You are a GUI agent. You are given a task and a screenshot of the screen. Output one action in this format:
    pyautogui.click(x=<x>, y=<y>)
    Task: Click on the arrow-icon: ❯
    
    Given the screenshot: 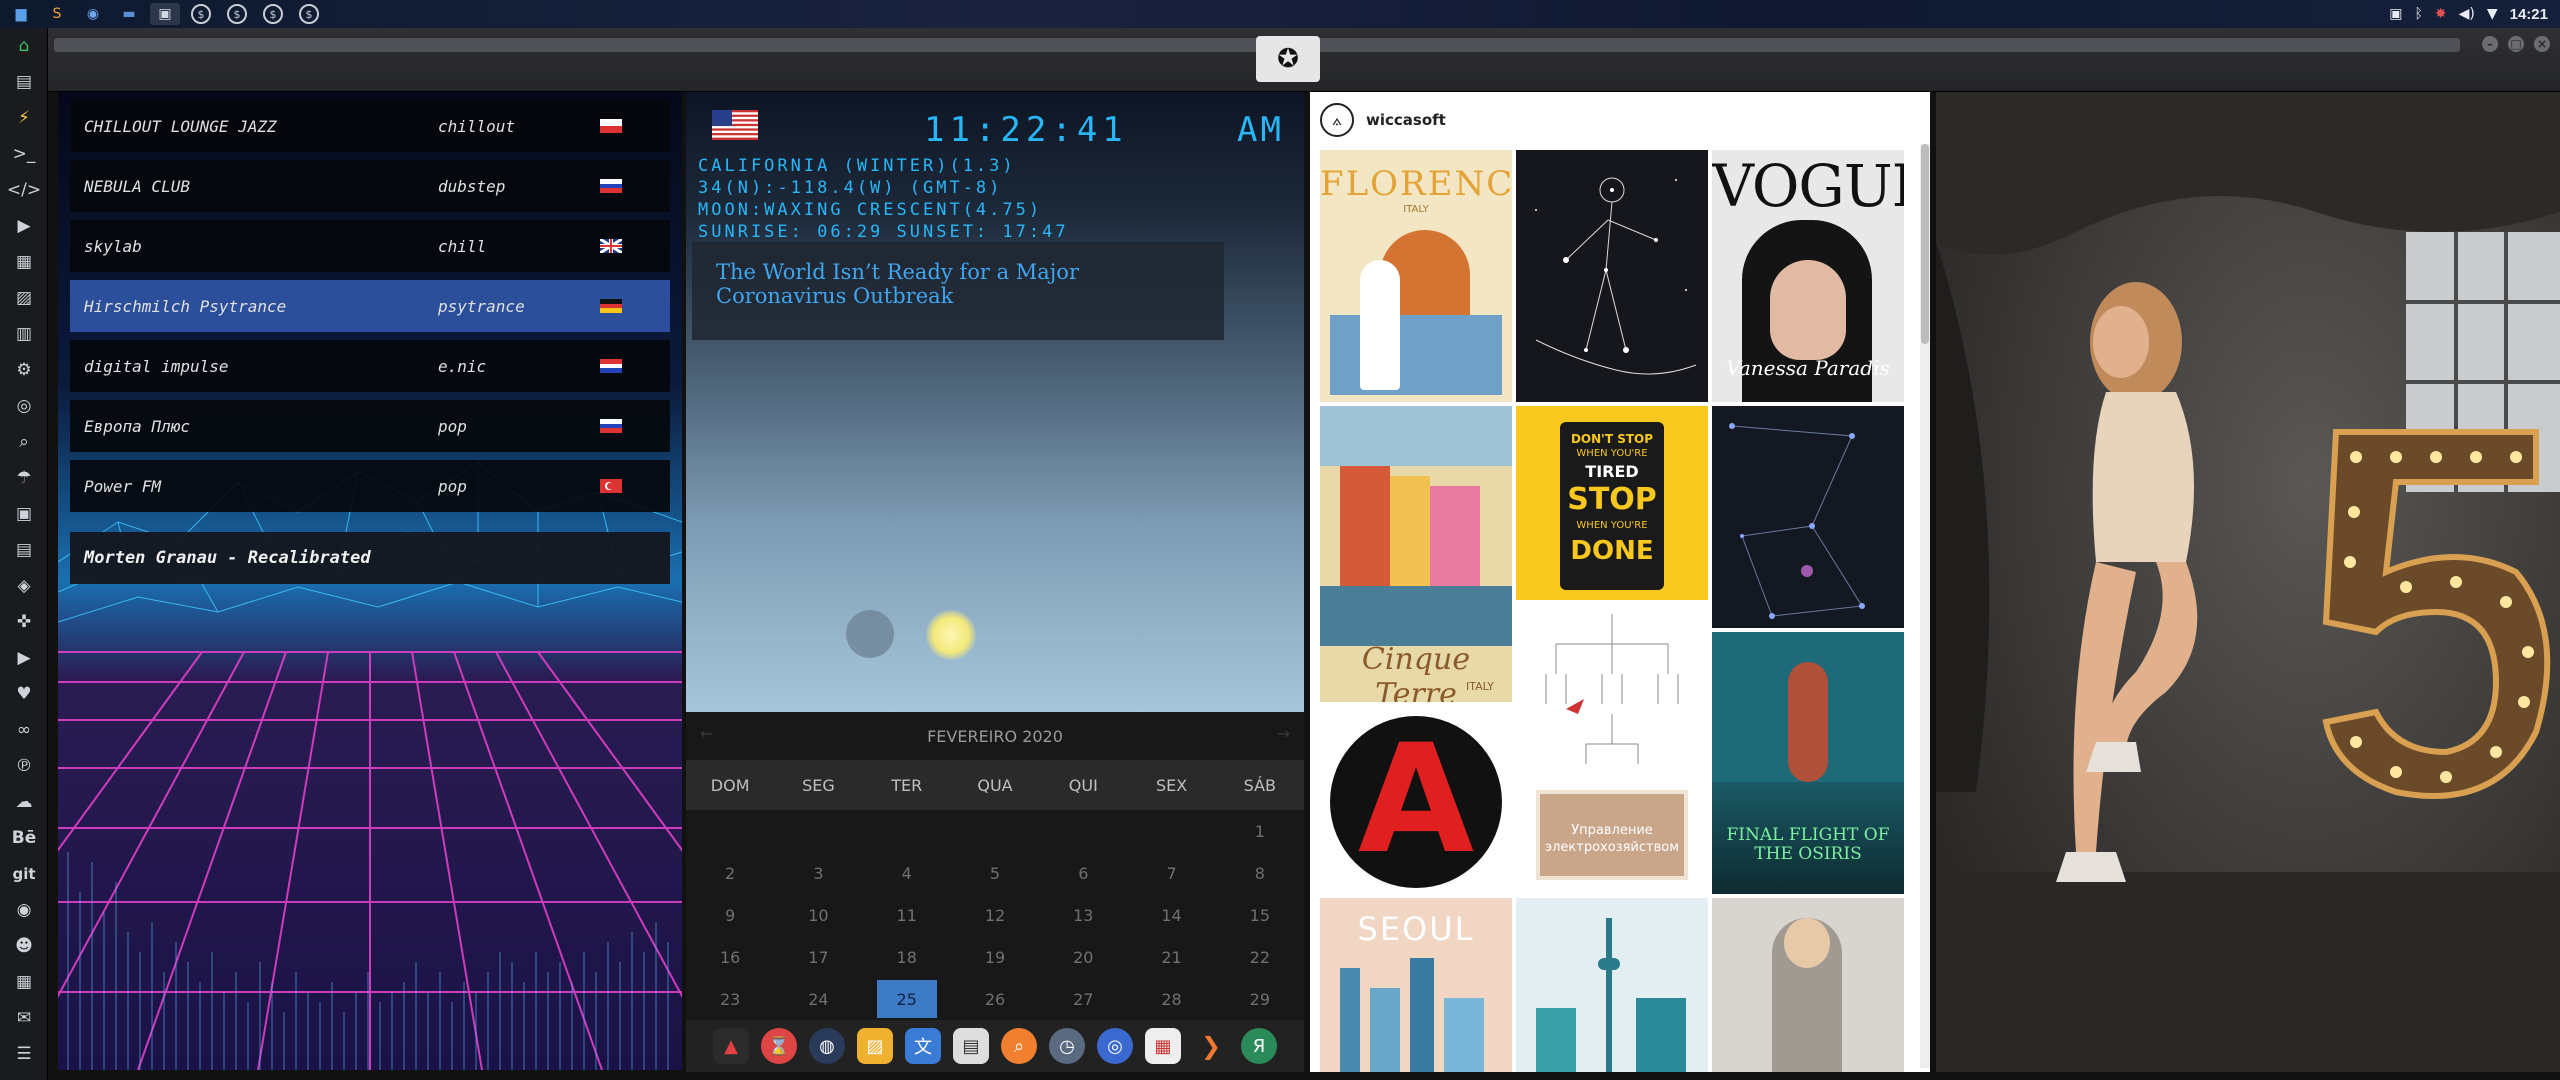 What is the action you would take?
    pyautogui.click(x=1211, y=1046)
    